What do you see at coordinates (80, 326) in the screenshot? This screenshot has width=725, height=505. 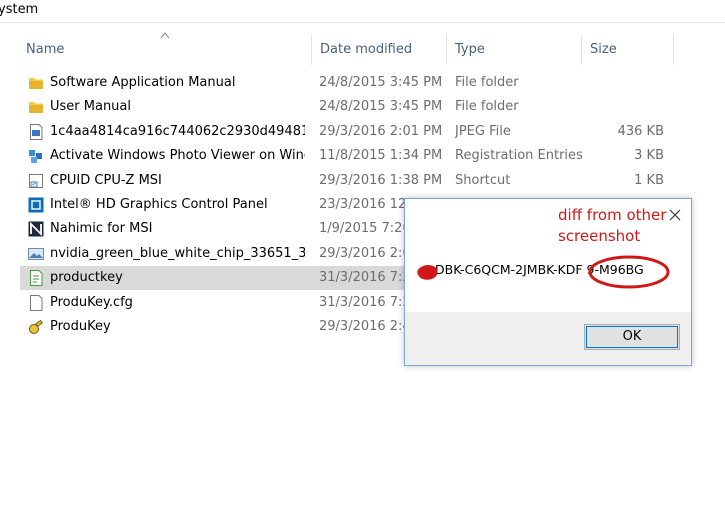 I see `file-name: ProduKey` at bounding box center [80, 326].